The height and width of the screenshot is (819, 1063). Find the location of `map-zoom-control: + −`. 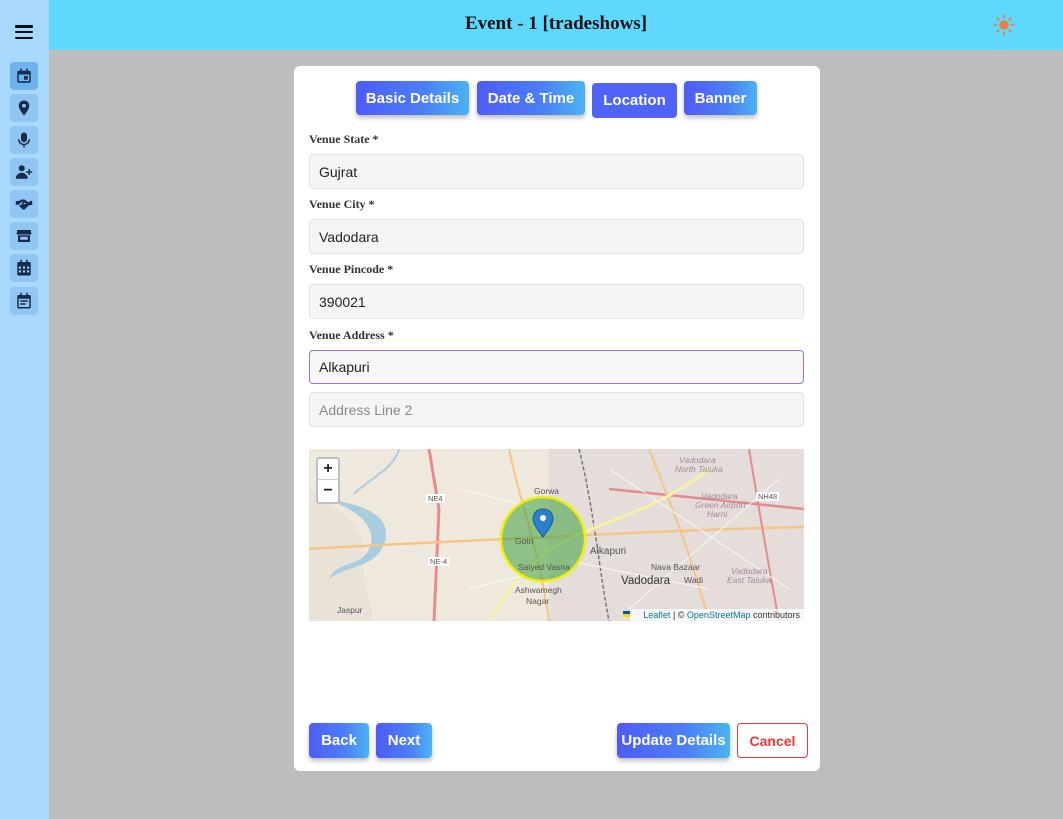

map-zoom-control: + − is located at coordinates (328, 480).